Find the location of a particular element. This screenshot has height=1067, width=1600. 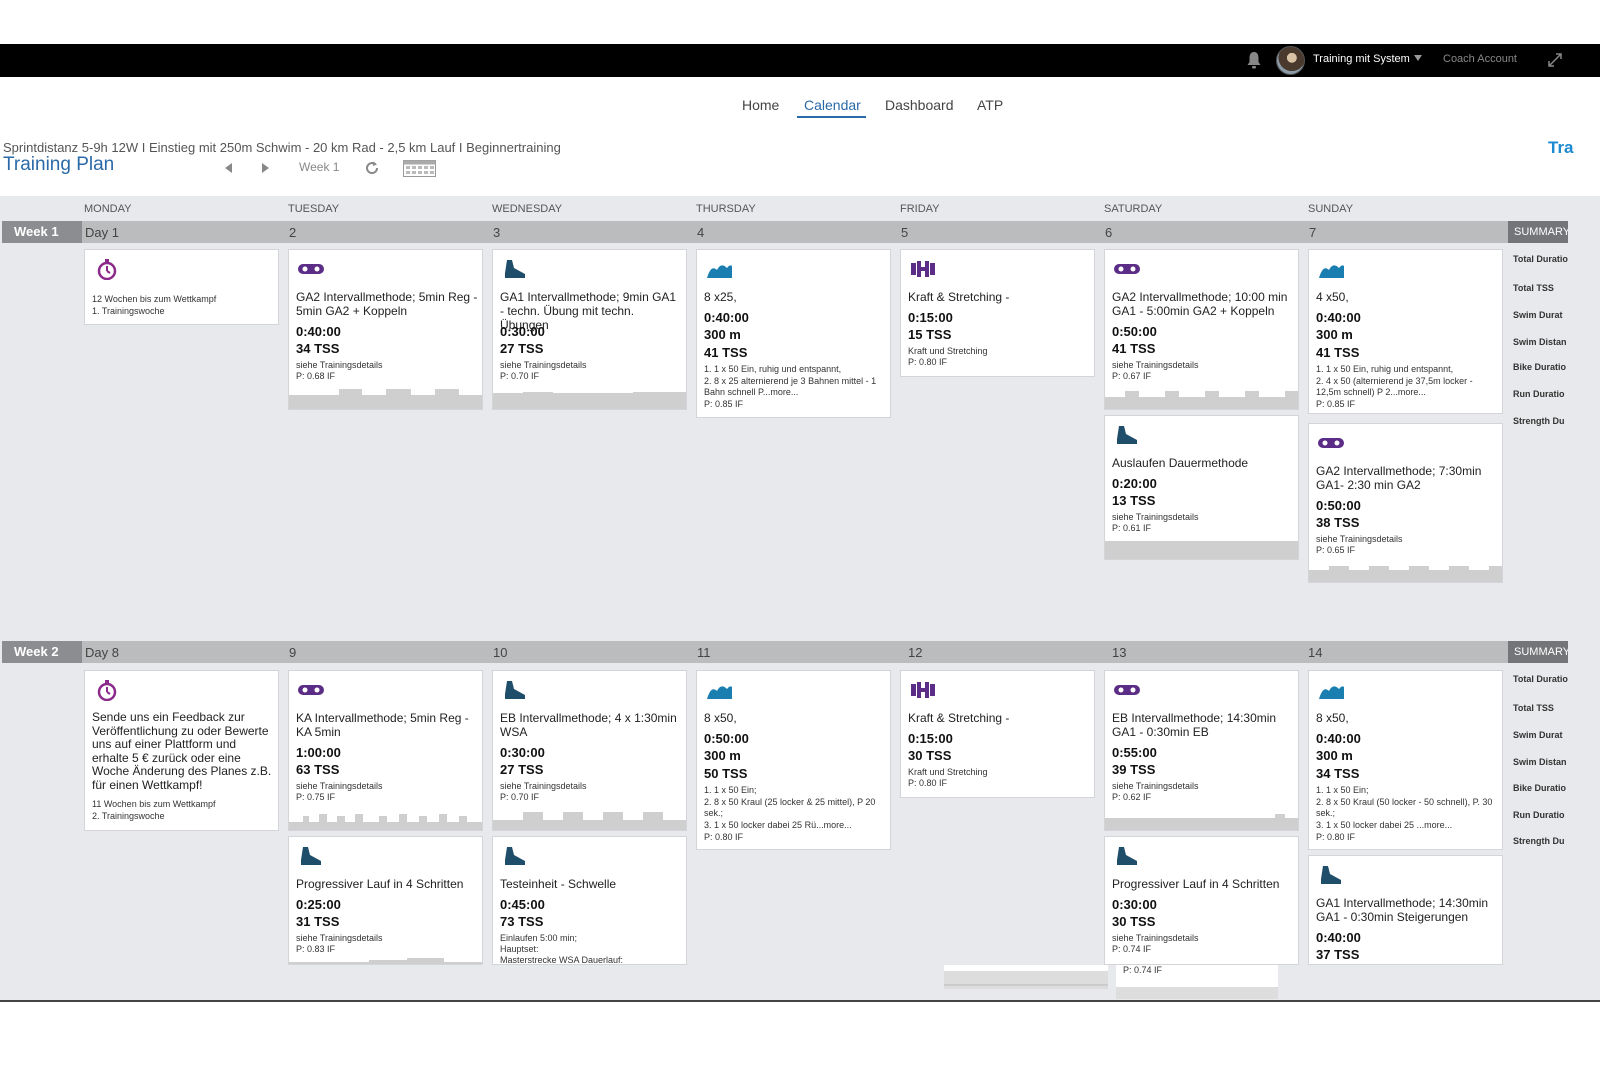

workout-tss: 27 TSS is located at coordinates (522, 769).